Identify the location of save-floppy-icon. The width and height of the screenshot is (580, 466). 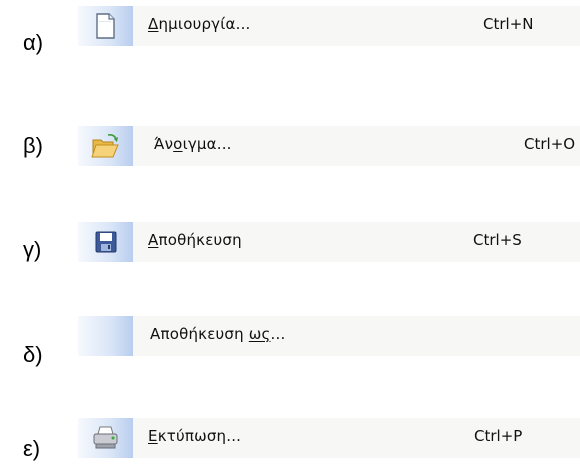
(106, 242).